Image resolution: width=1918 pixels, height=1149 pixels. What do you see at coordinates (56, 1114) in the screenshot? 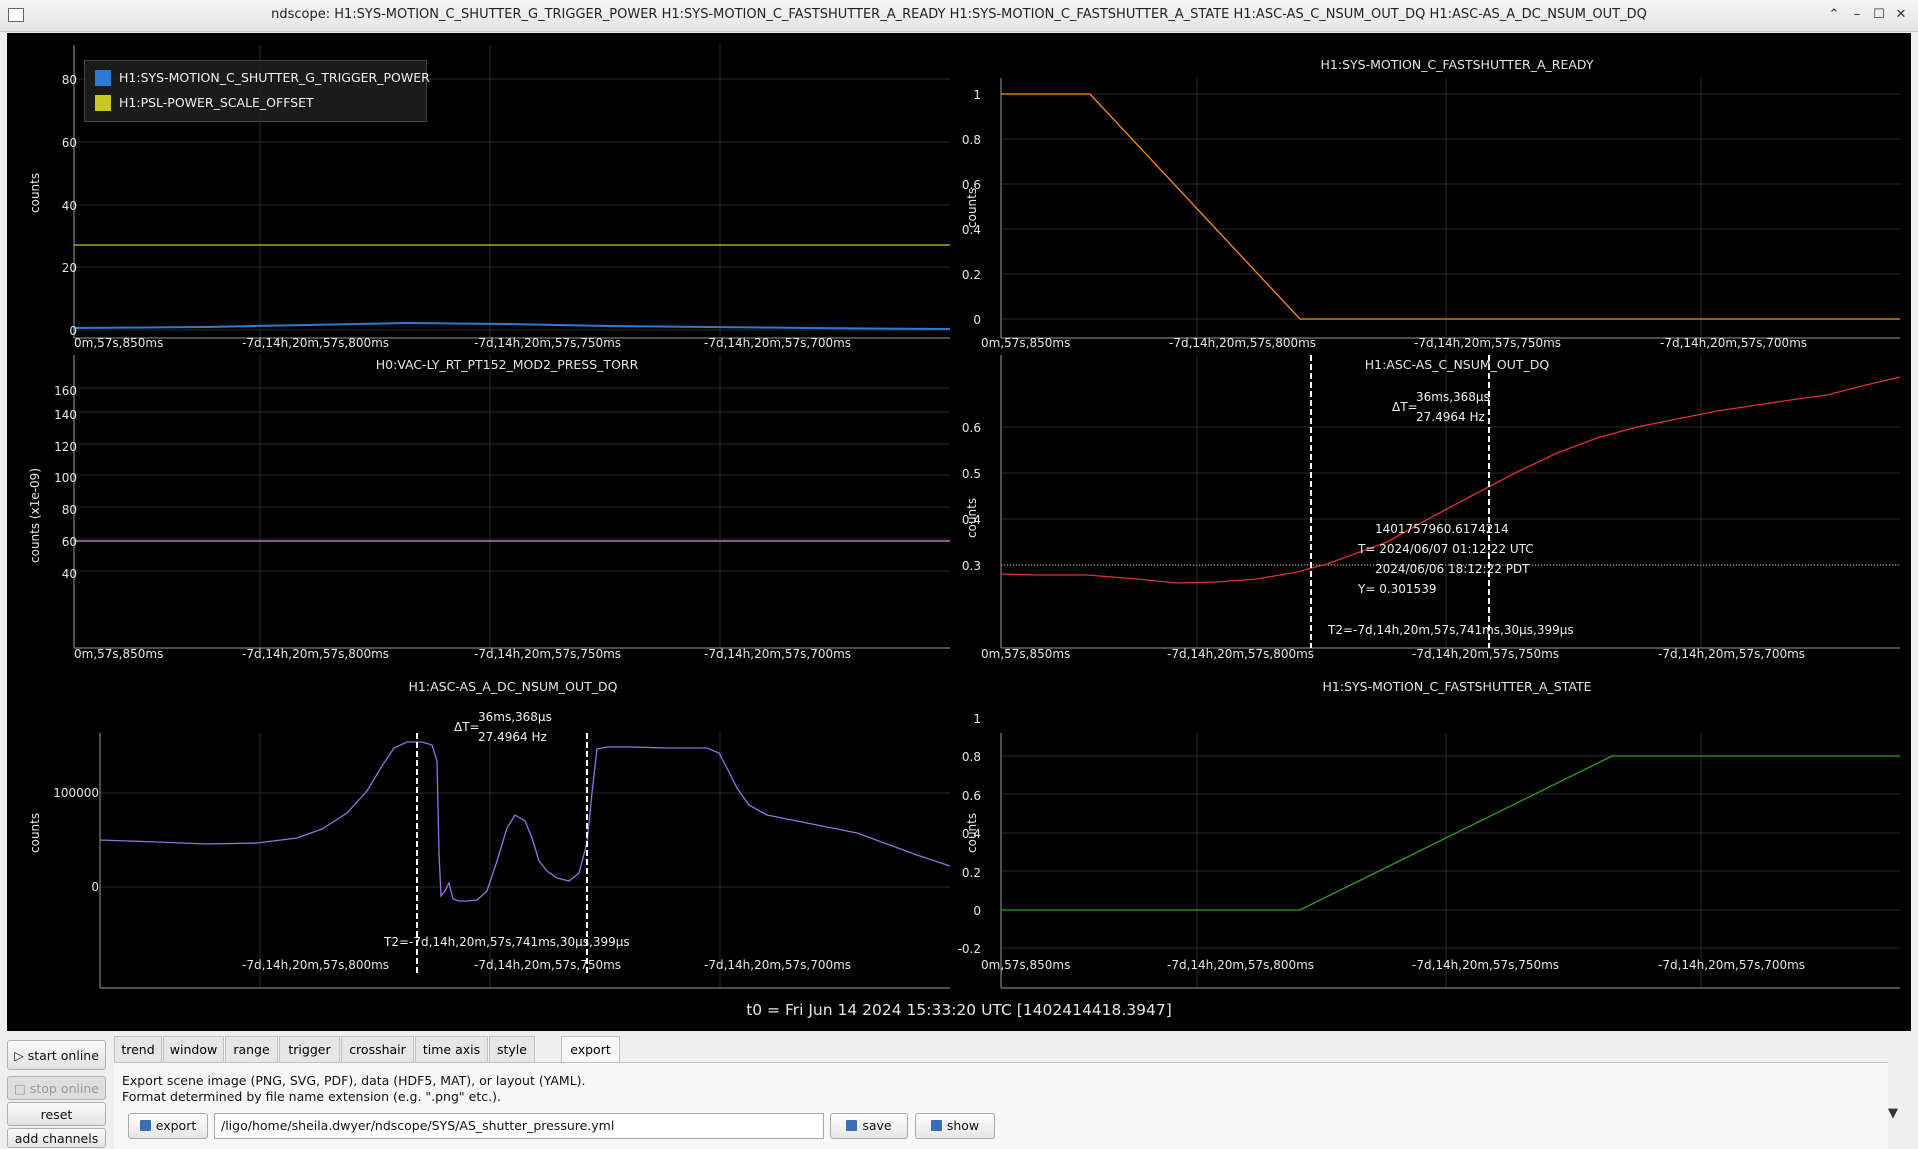
I see `reset-button: reset` at bounding box center [56, 1114].